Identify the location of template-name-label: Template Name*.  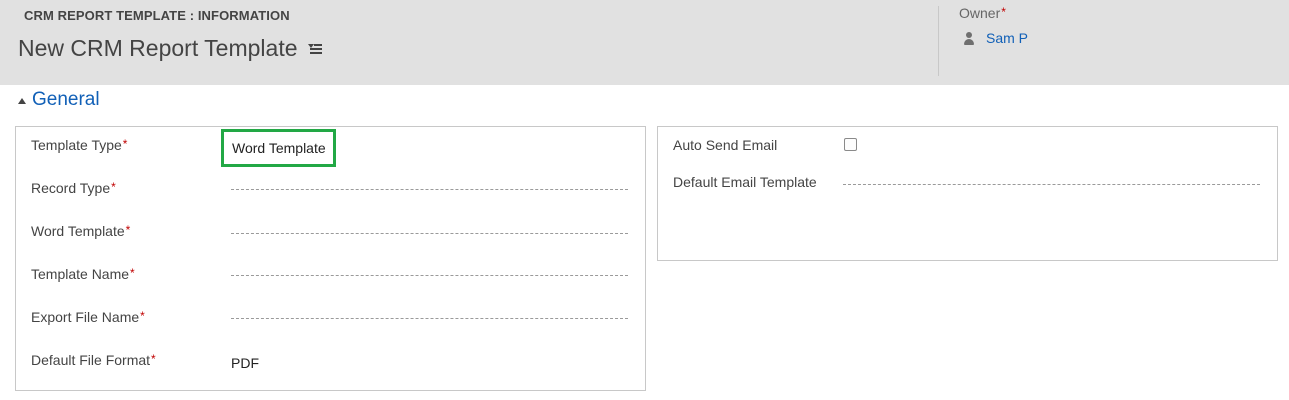
(83, 274).